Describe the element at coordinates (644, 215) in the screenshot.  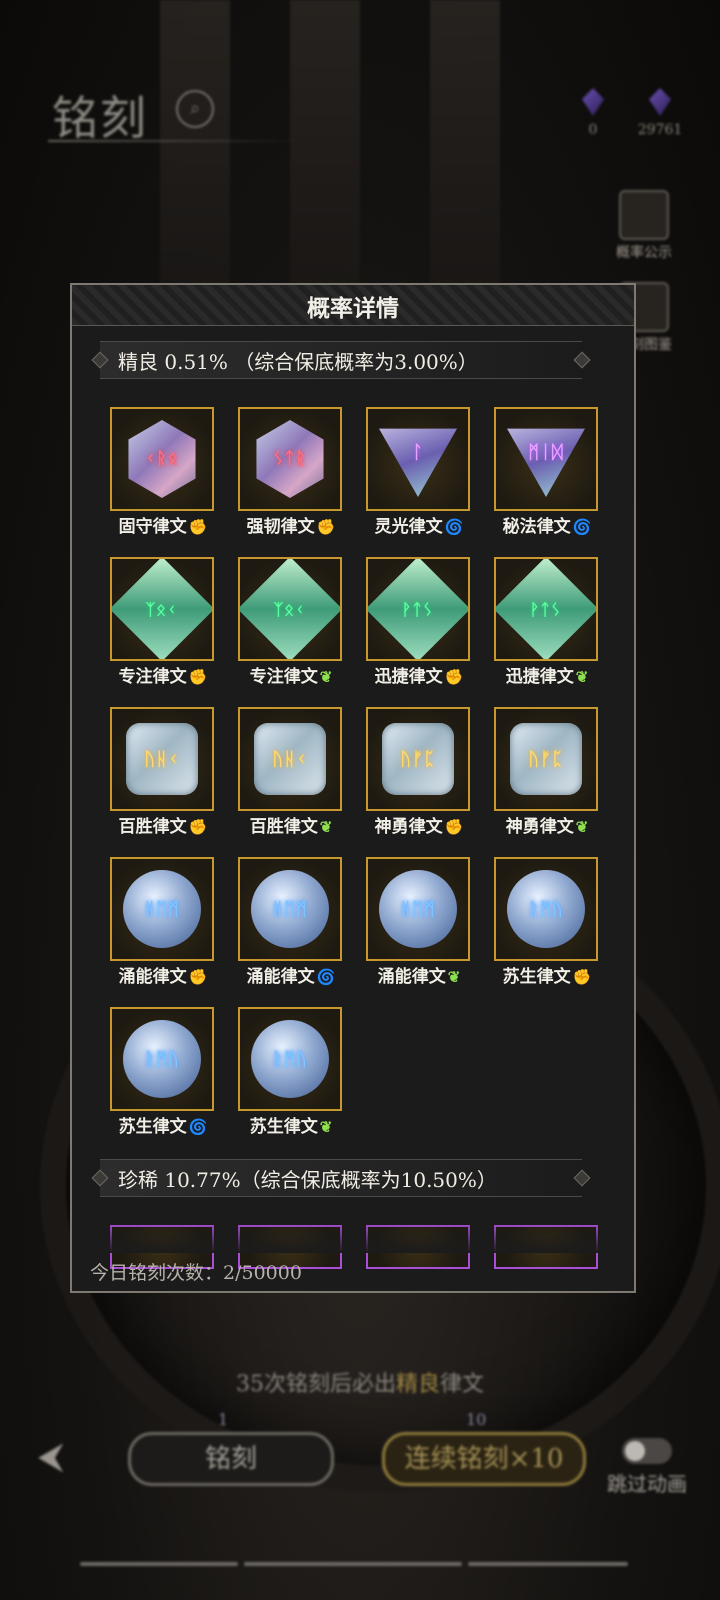
I see `probability-icon` at that location.